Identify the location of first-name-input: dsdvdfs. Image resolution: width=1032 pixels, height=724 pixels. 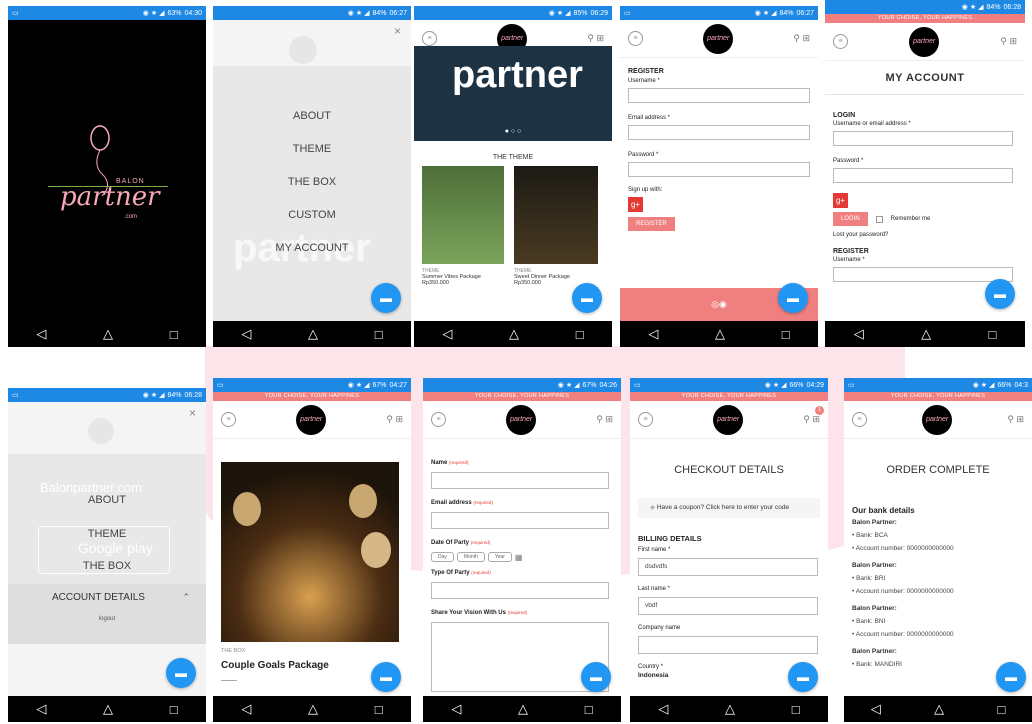
(728, 567).